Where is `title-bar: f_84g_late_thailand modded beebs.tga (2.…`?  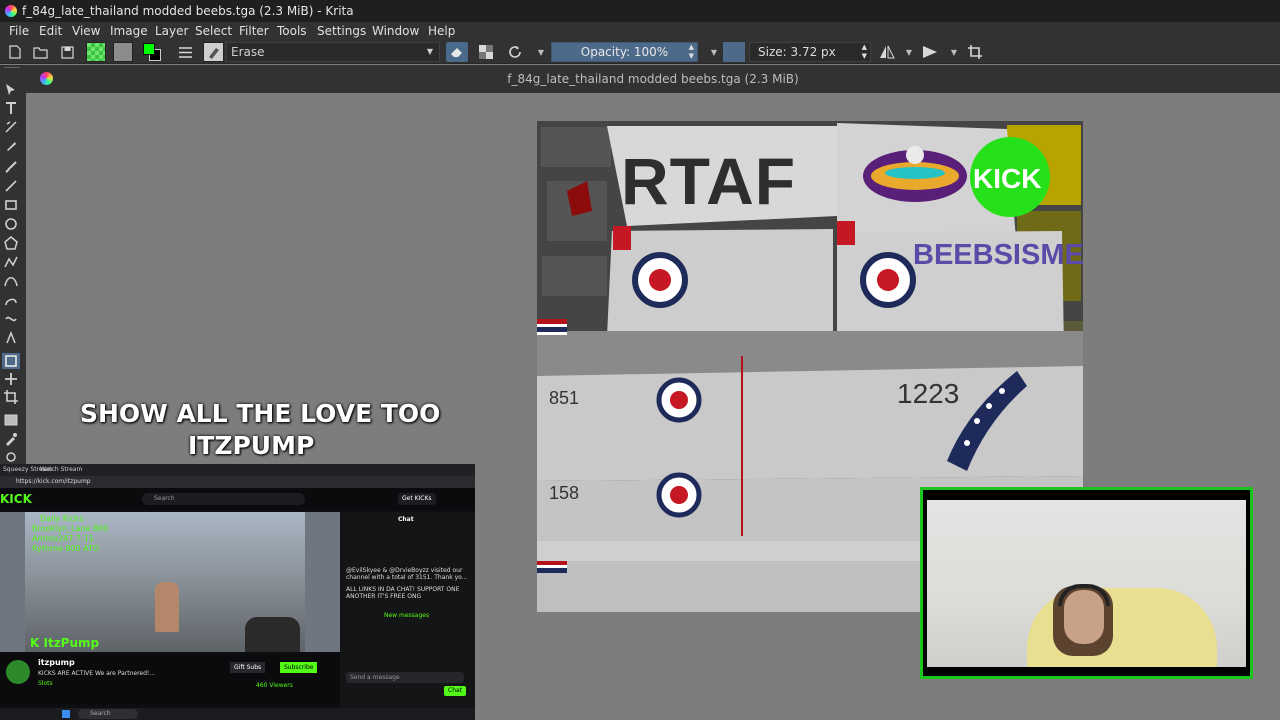 title-bar: f_84g_late_thailand modded beebs.tga (2.… is located at coordinates (640, 11).